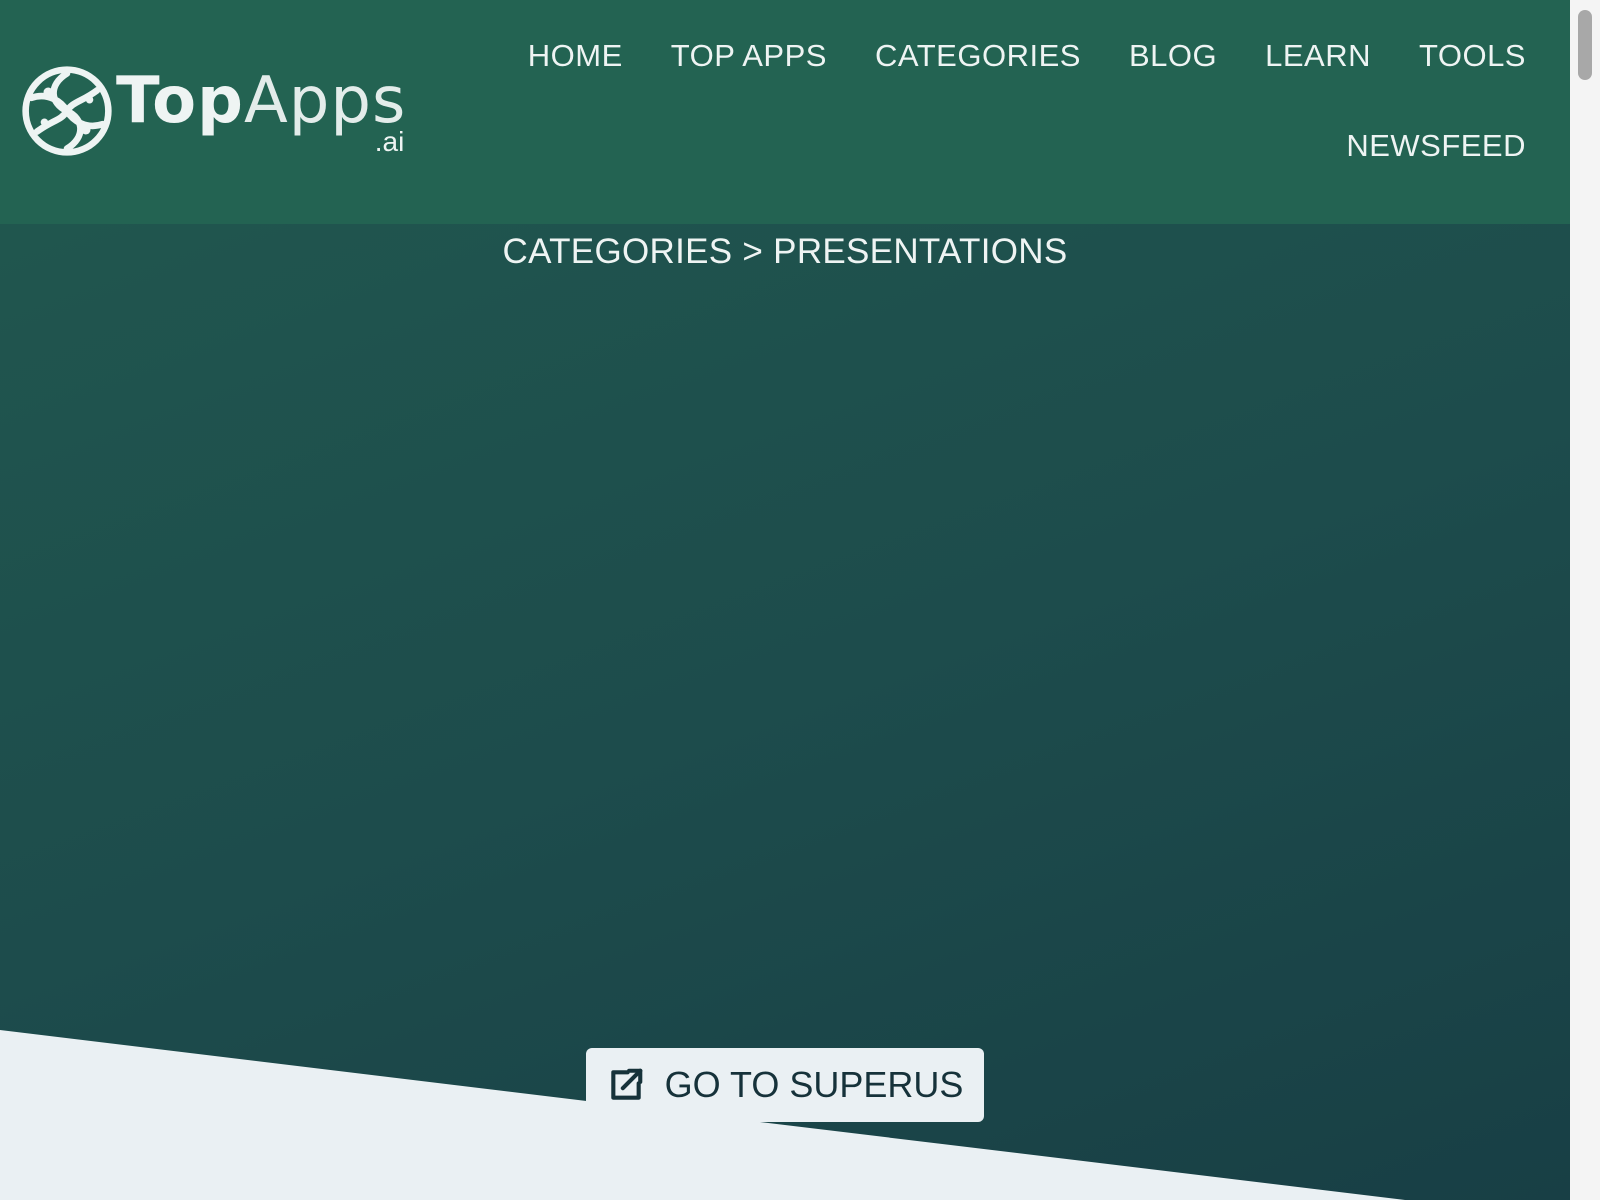 The width and height of the screenshot is (1600, 1200). I want to click on nav-item-tools: TOOLS, so click(1472, 55).